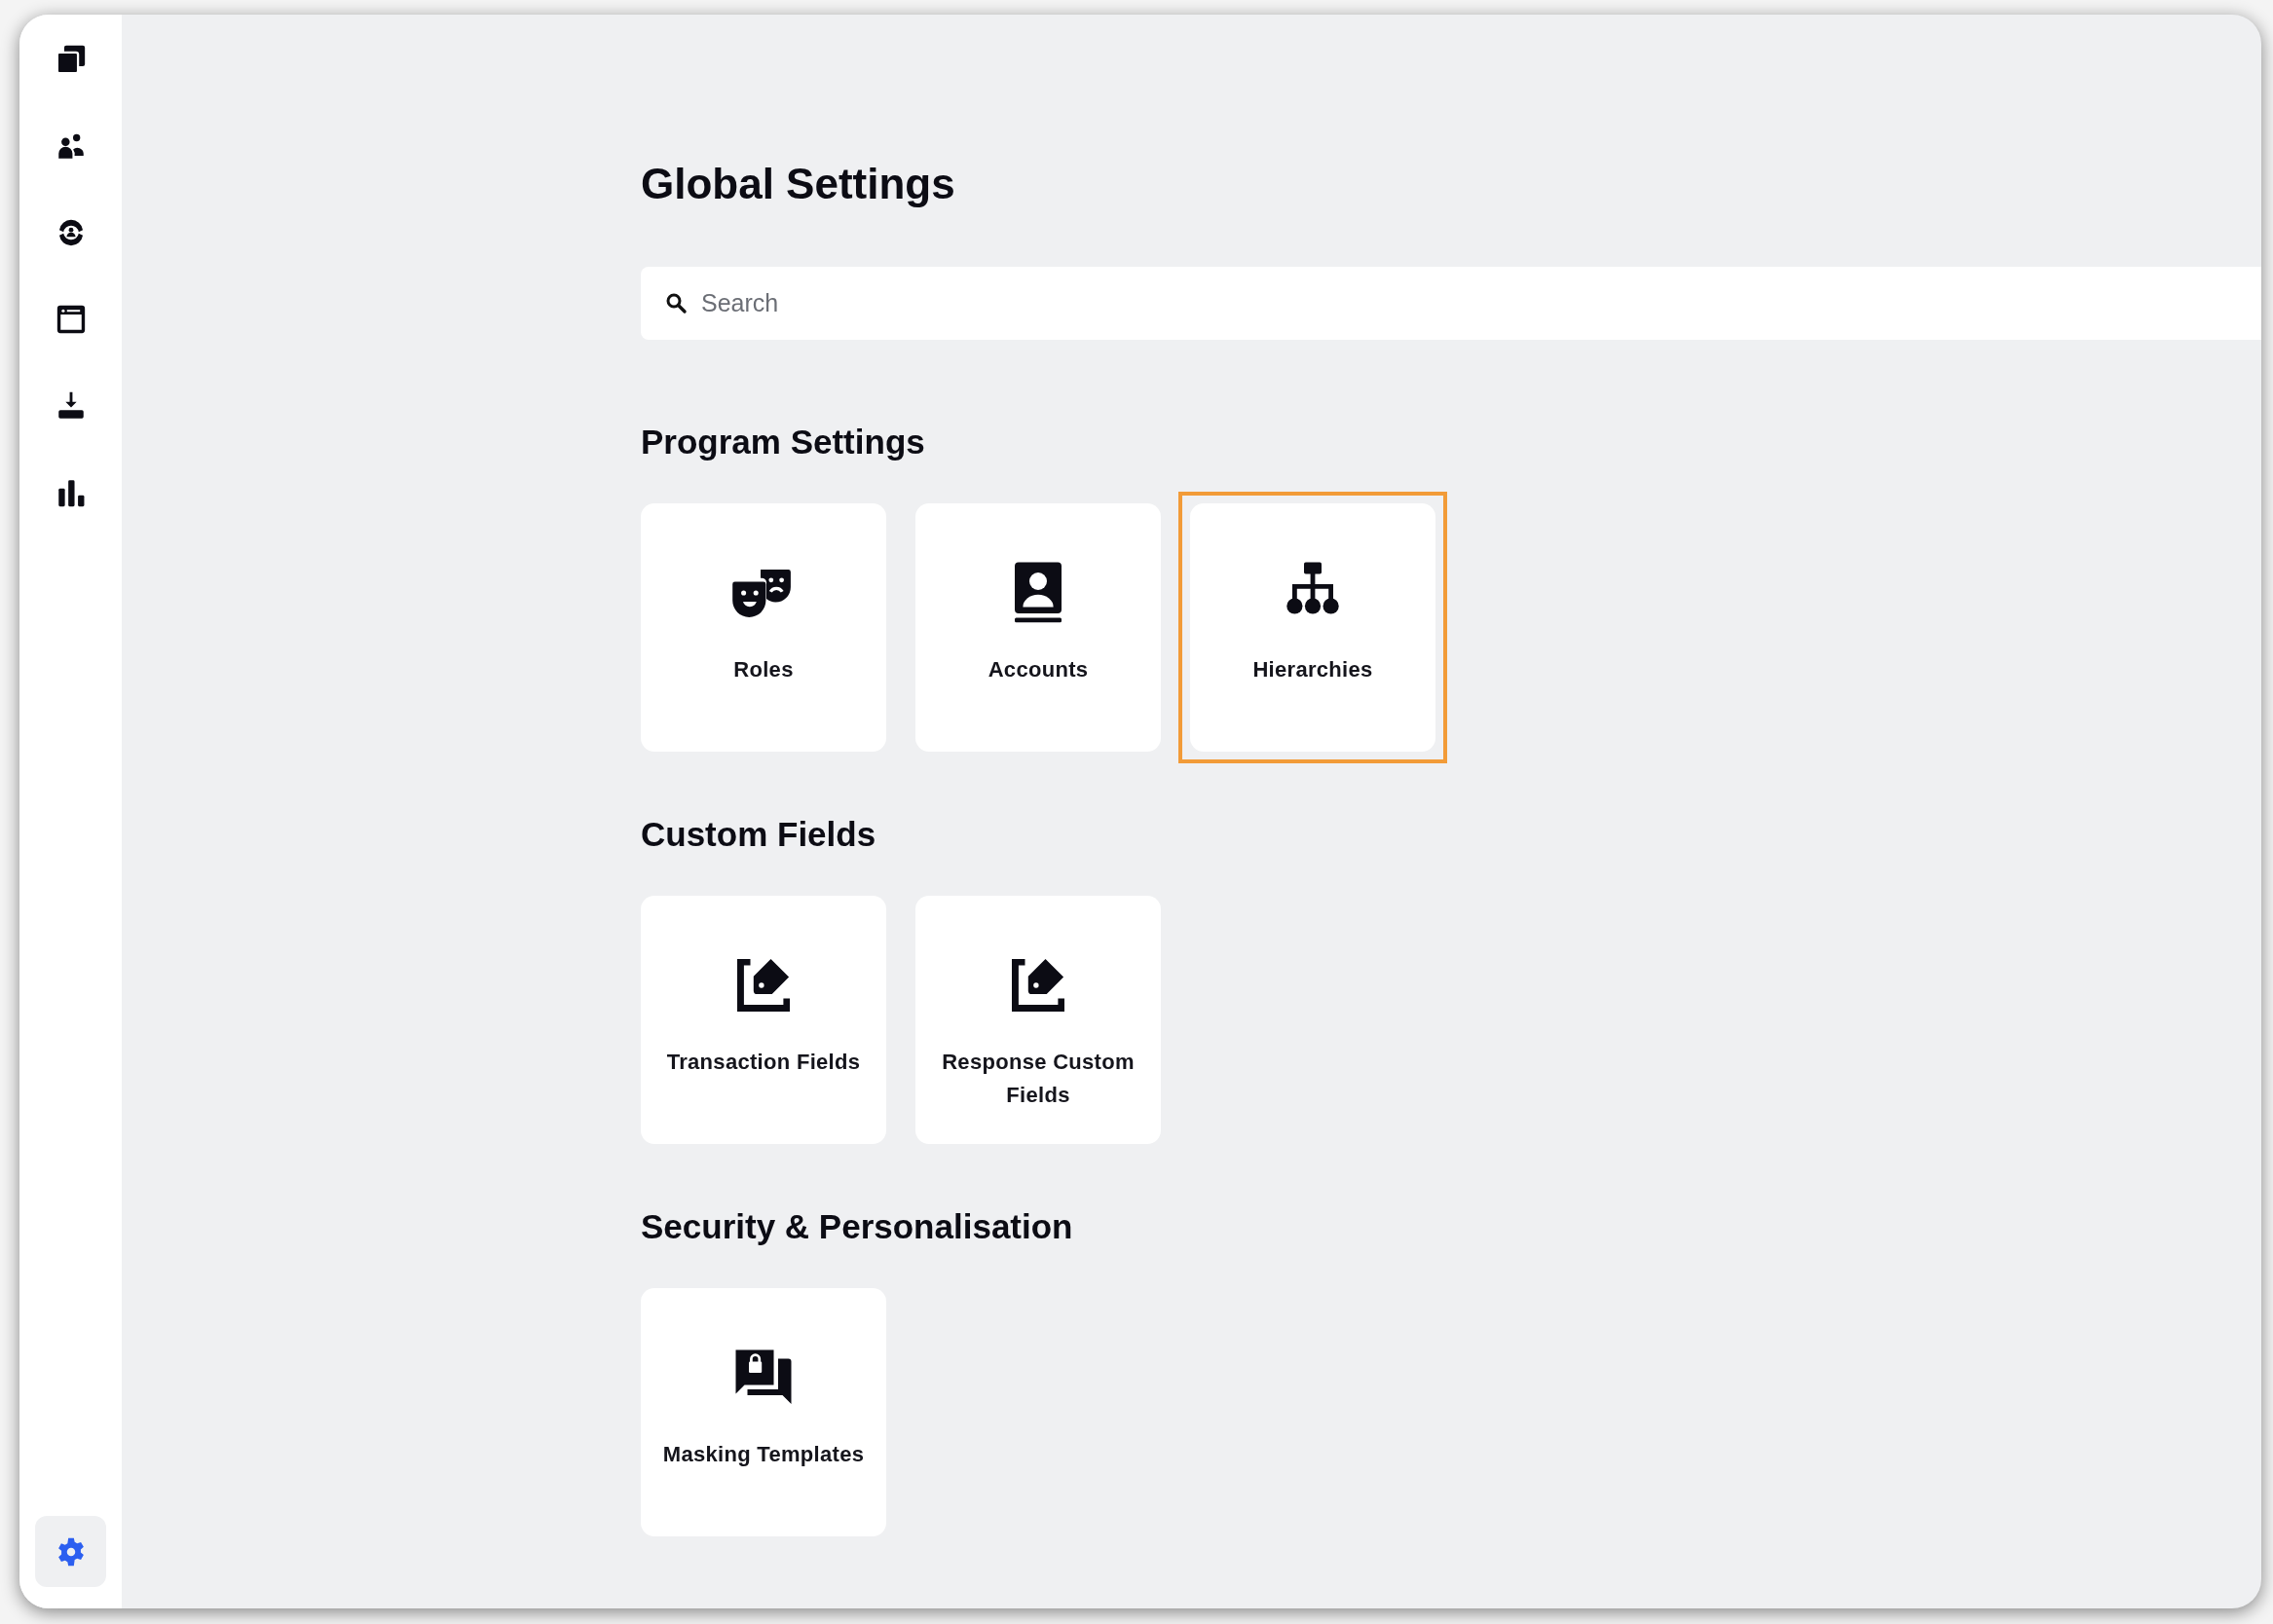 This screenshot has width=2273, height=1624. What do you see at coordinates (1038, 627) in the screenshot?
I see `settings-card: Accounts` at bounding box center [1038, 627].